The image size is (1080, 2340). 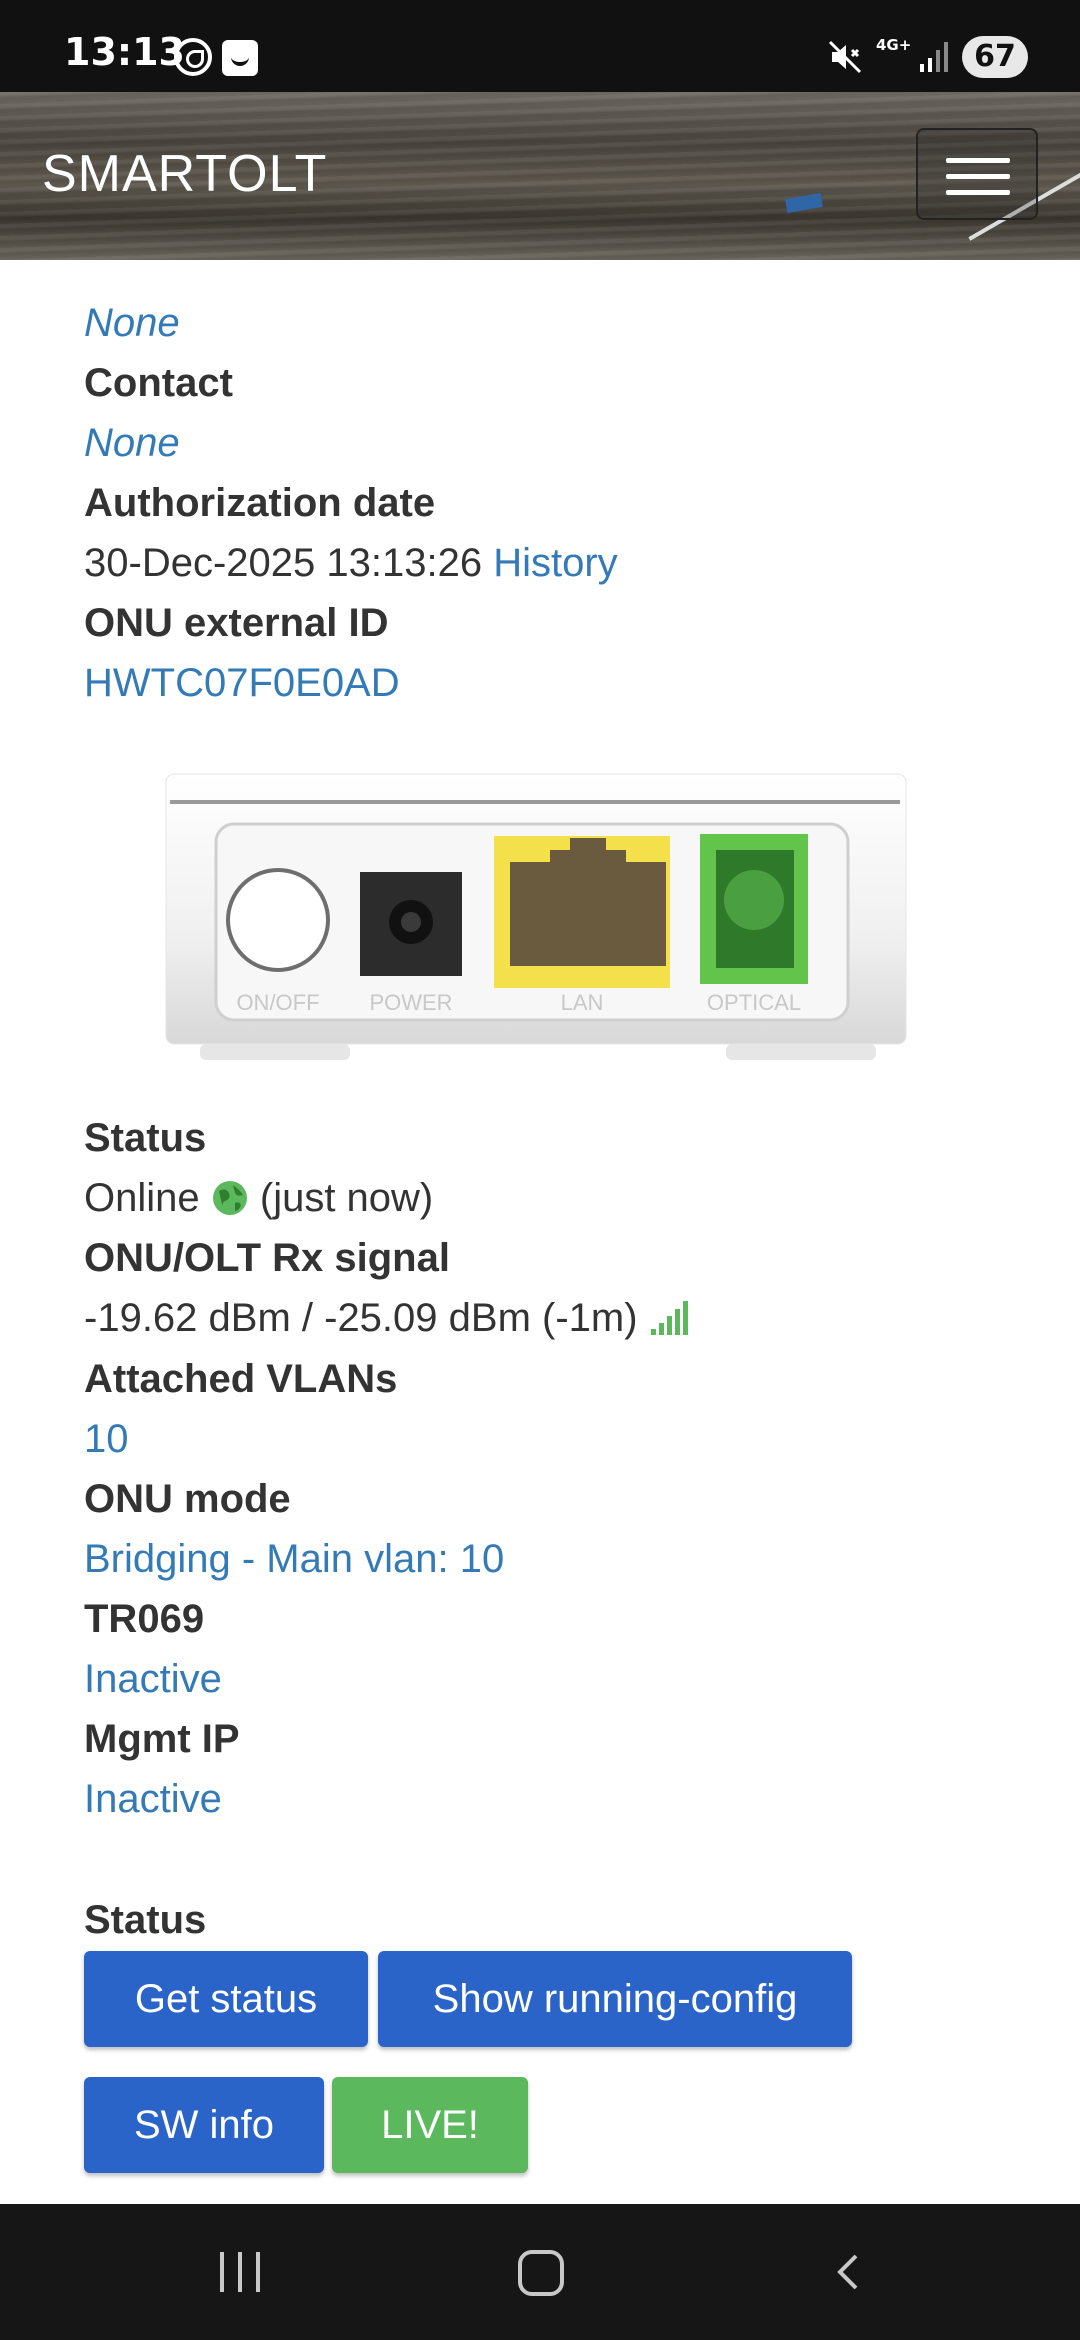 I want to click on signal-strength-icon, so click(x=669, y=1318).